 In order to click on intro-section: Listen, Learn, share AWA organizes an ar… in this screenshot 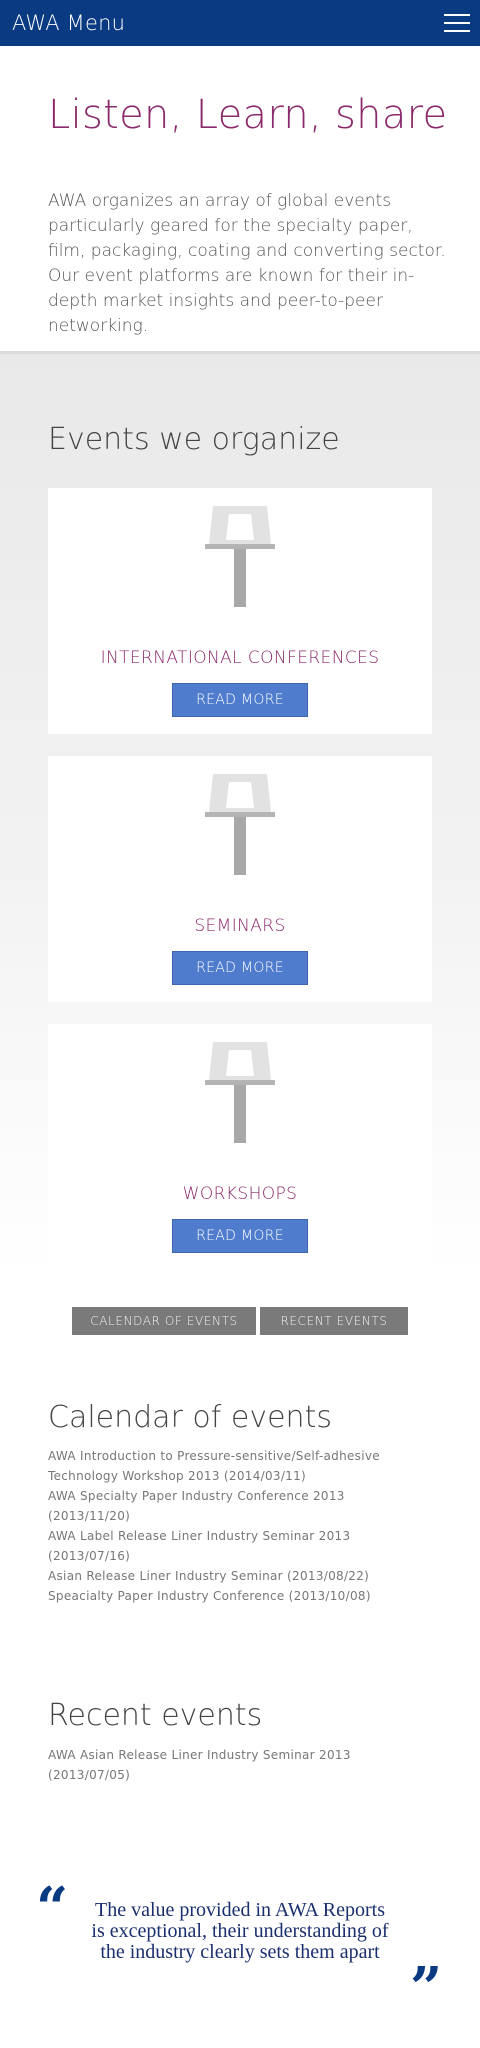, I will do `click(240, 199)`.